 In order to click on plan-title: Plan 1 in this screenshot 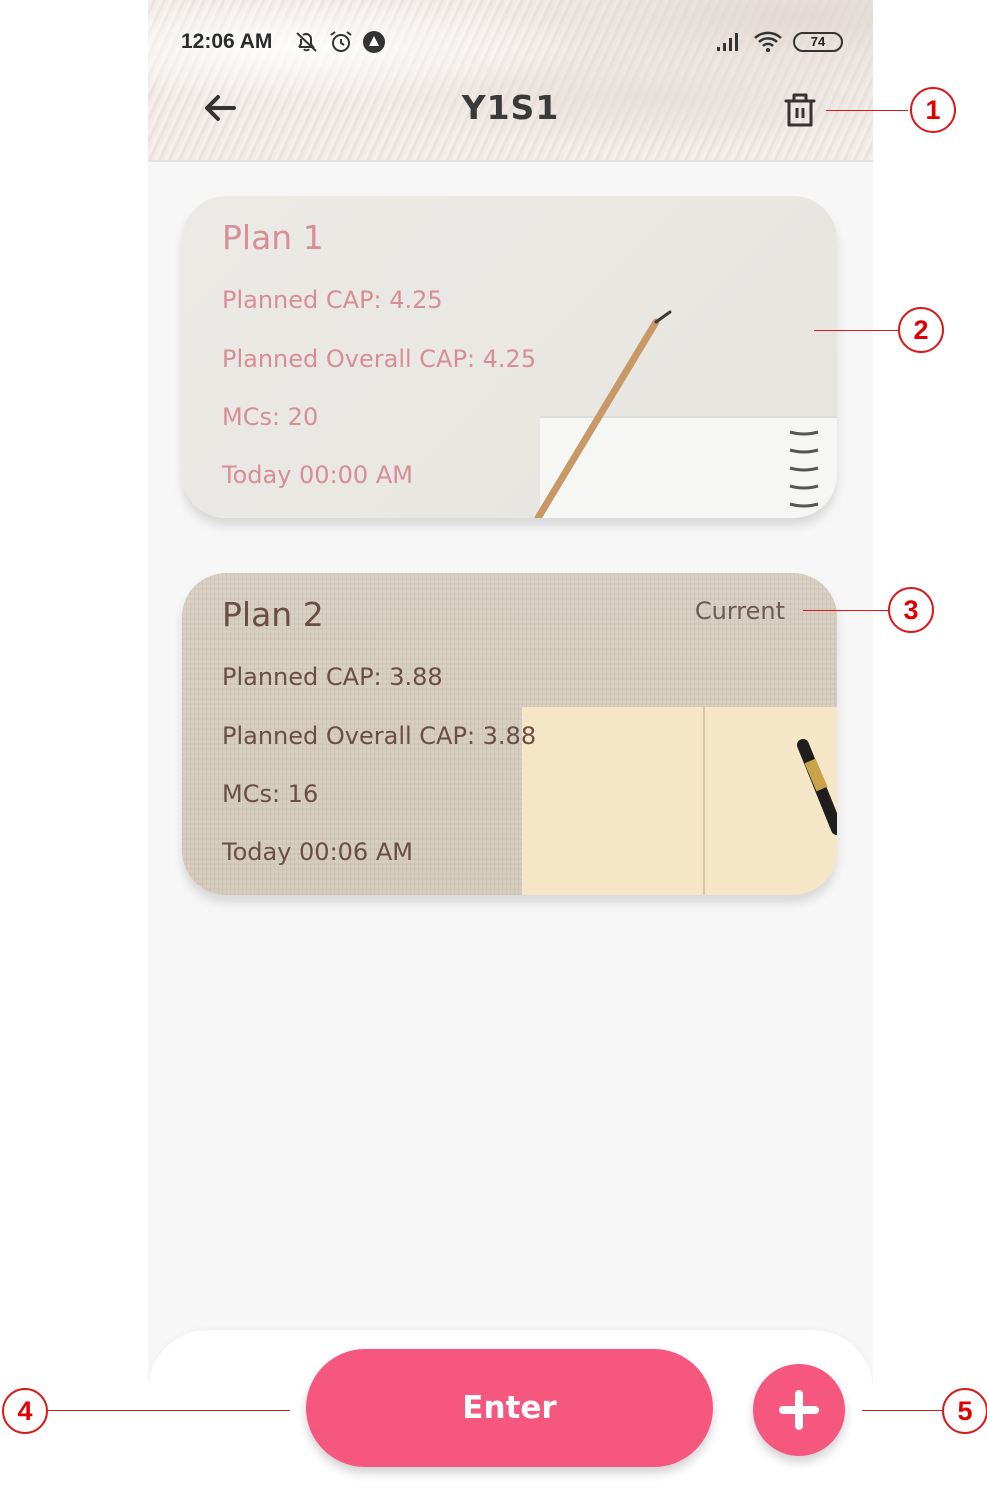, I will do `click(273, 237)`.